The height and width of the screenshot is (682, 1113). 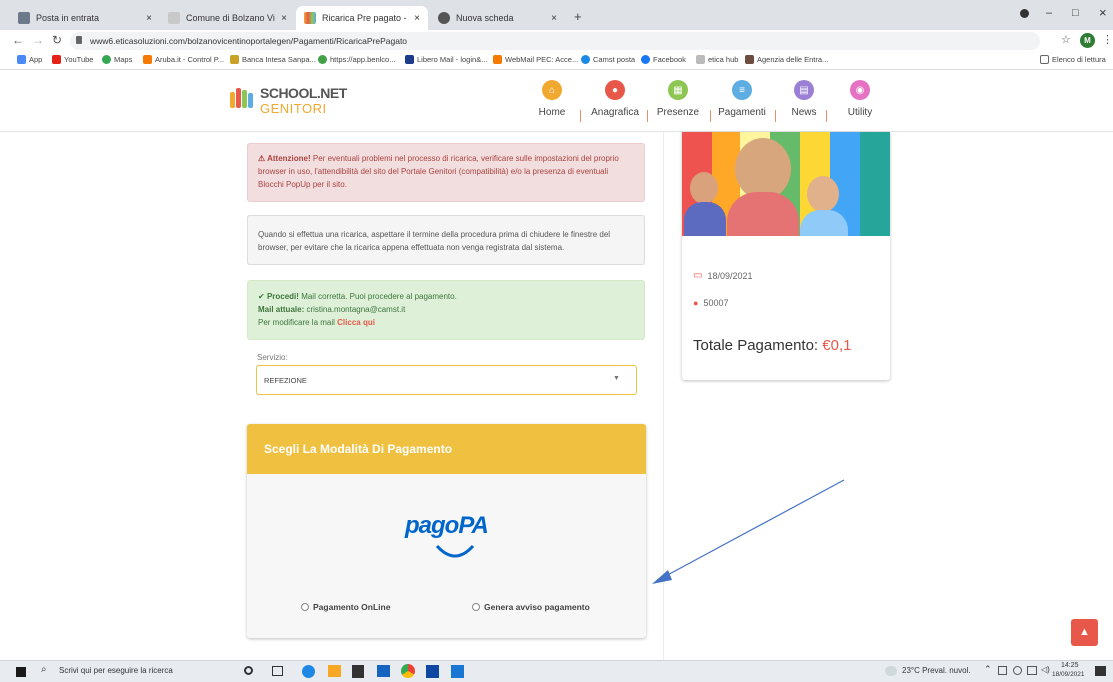 I want to click on reading-list-icon, so click(x=1044, y=59).